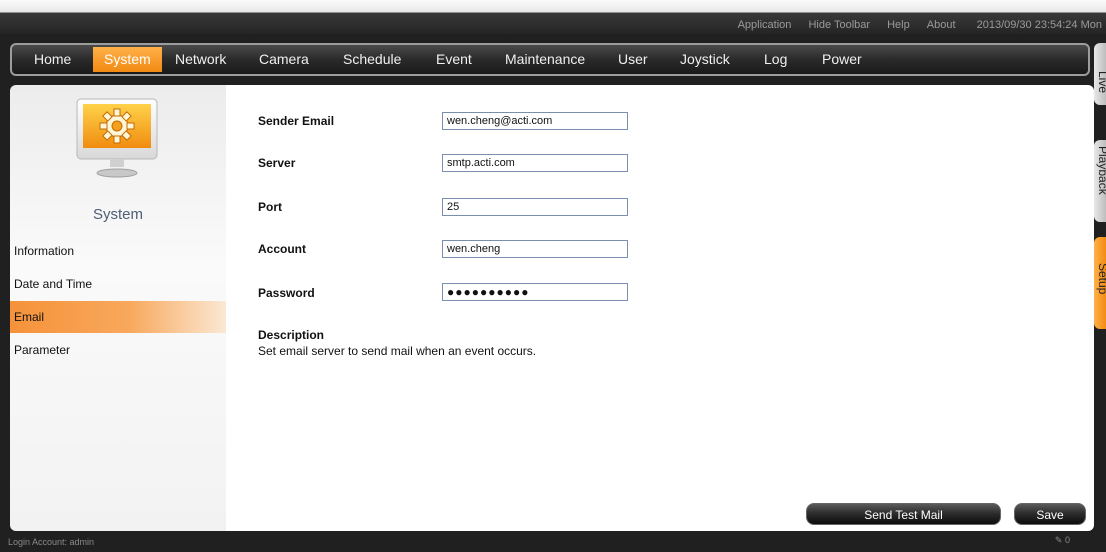 This screenshot has width=1106, height=552. Describe the element at coordinates (1039, 25) in the screenshot. I see `datetime-display: 2013/09/30 23:54:24 Mon` at that location.